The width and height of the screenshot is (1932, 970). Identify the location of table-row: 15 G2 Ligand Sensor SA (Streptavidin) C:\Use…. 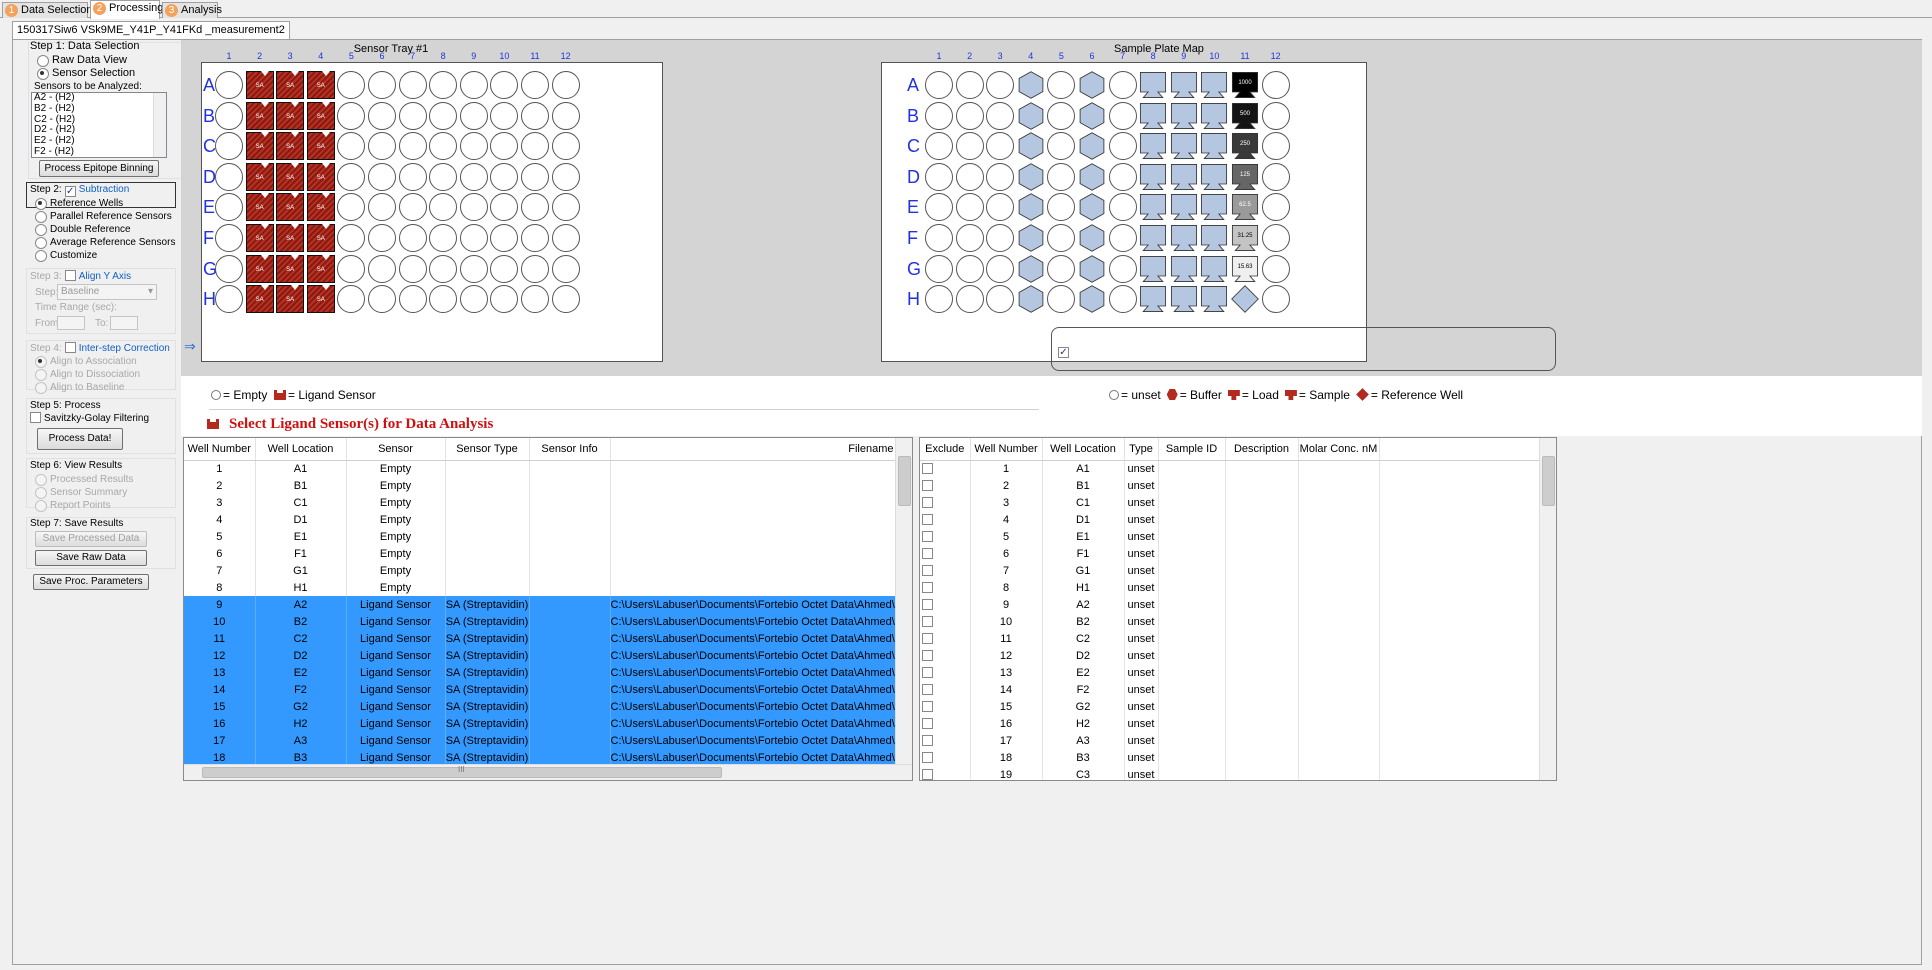
(541, 706).